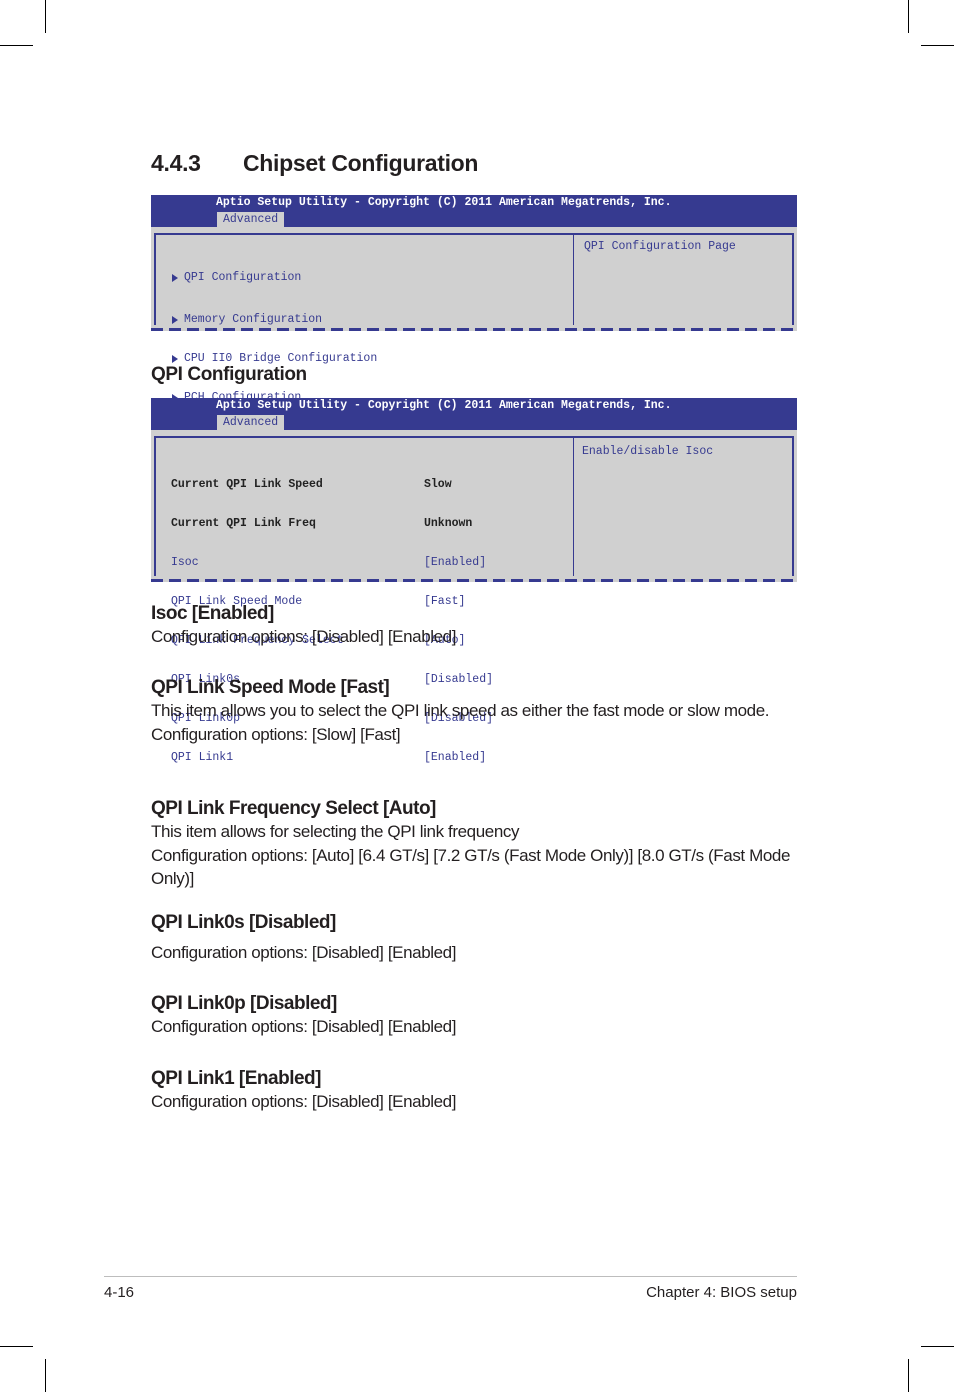 Image resolution: width=954 pixels, height=1392 pixels. What do you see at coordinates (243, 277) in the screenshot?
I see `menu-item-label: QPI Configuration` at bounding box center [243, 277].